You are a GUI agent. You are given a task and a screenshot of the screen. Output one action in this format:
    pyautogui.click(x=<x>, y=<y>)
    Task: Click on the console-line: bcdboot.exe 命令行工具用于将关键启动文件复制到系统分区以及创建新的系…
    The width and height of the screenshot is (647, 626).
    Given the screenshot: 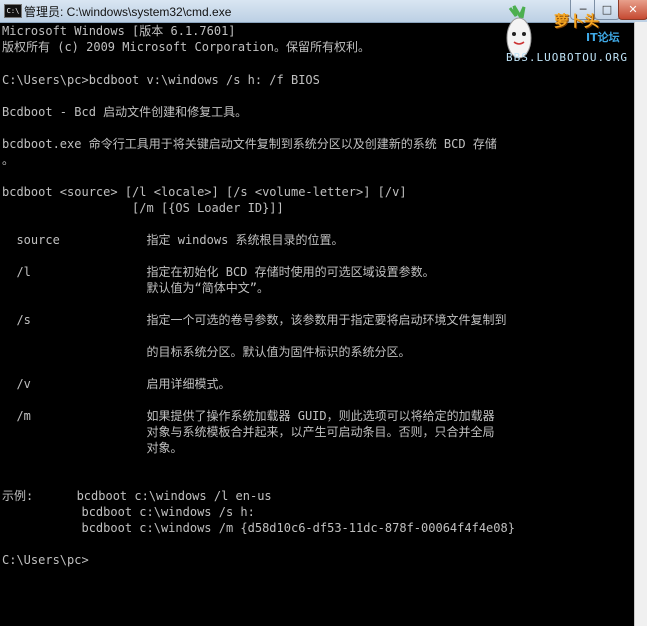 What is the action you would take?
    pyautogui.click(x=249, y=144)
    